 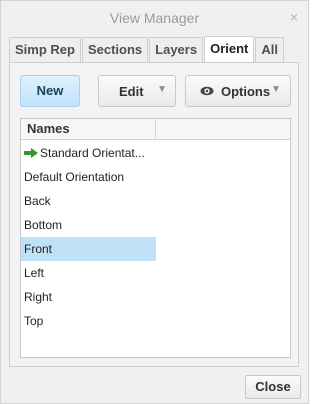 I want to click on options-button-label: Options, so click(x=246, y=91).